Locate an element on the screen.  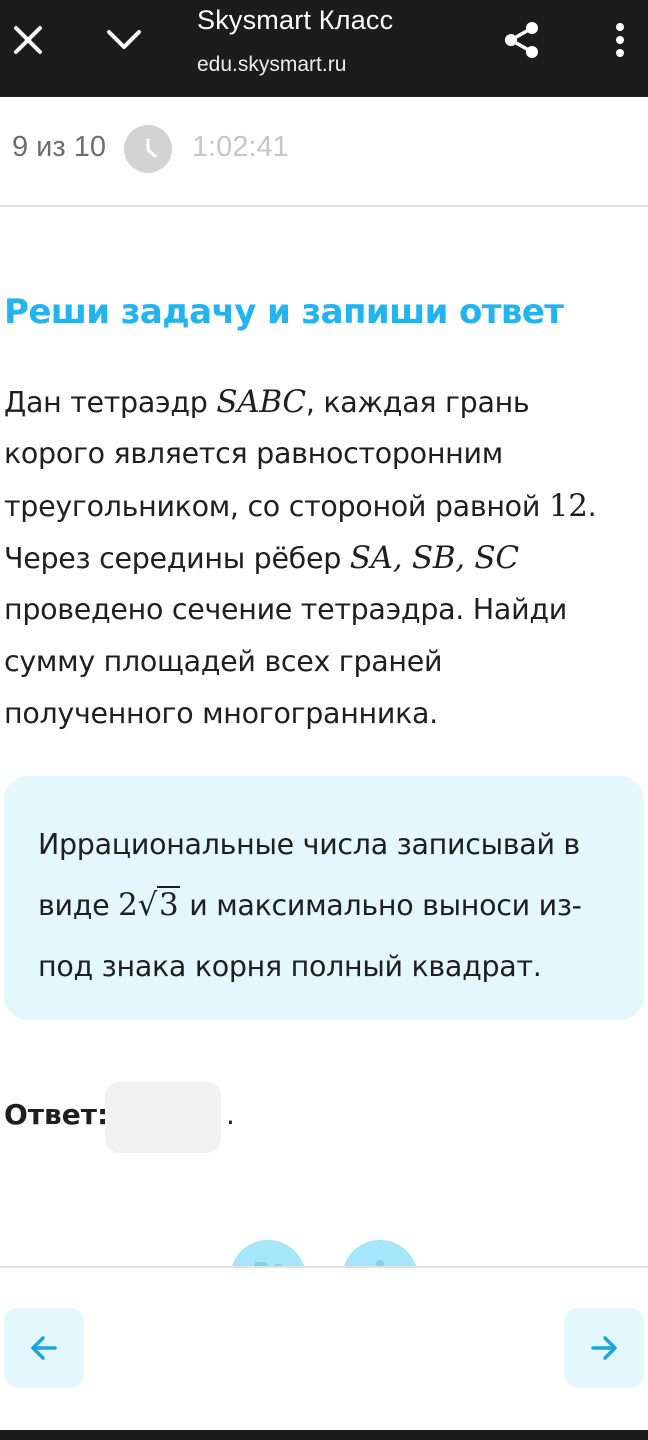
close-icon is located at coordinates (28, 40).